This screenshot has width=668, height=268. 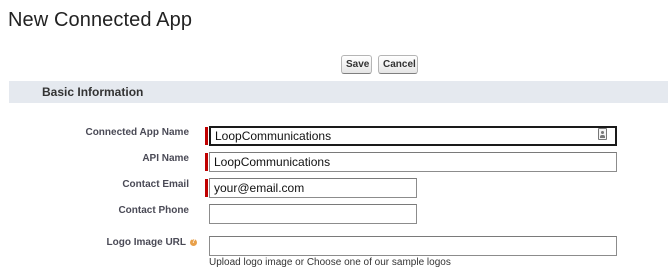 I want to click on help-icon: ?, so click(x=193, y=242).